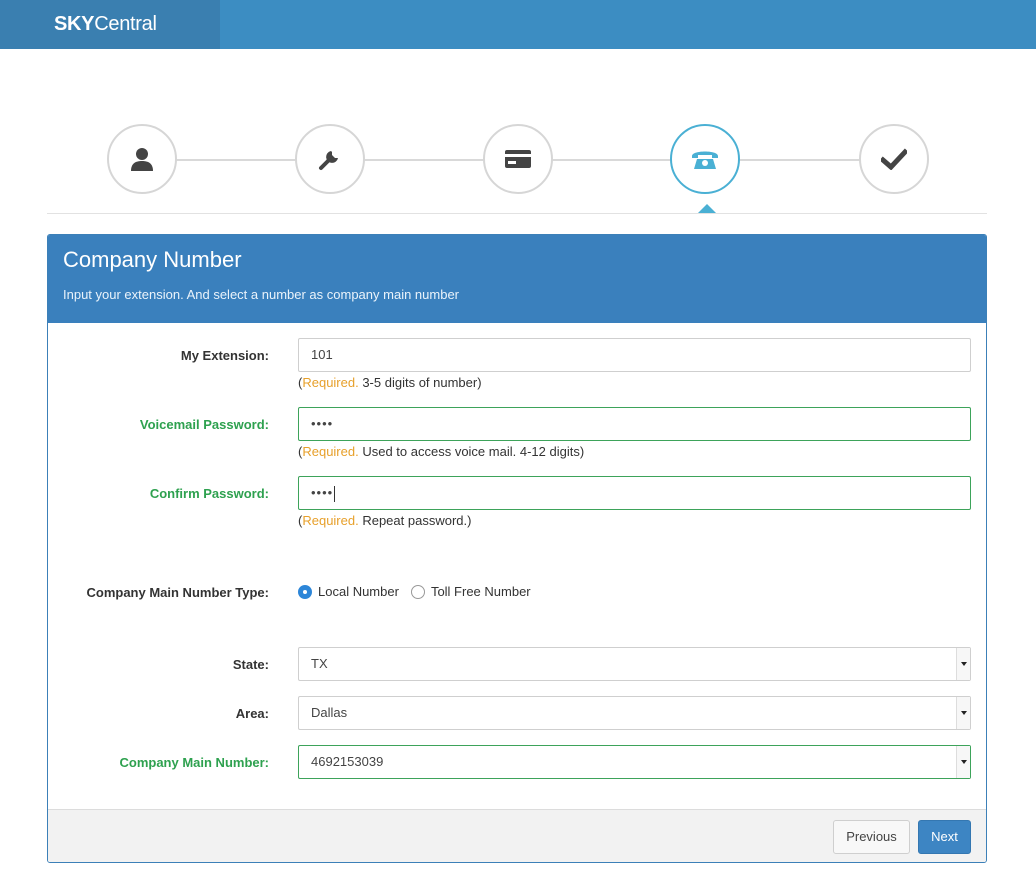 The height and width of the screenshot is (872, 1036). What do you see at coordinates (634, 762) in the screenshot?
I see `main-number-select: 4692153039` at bounding box center [634, 762].